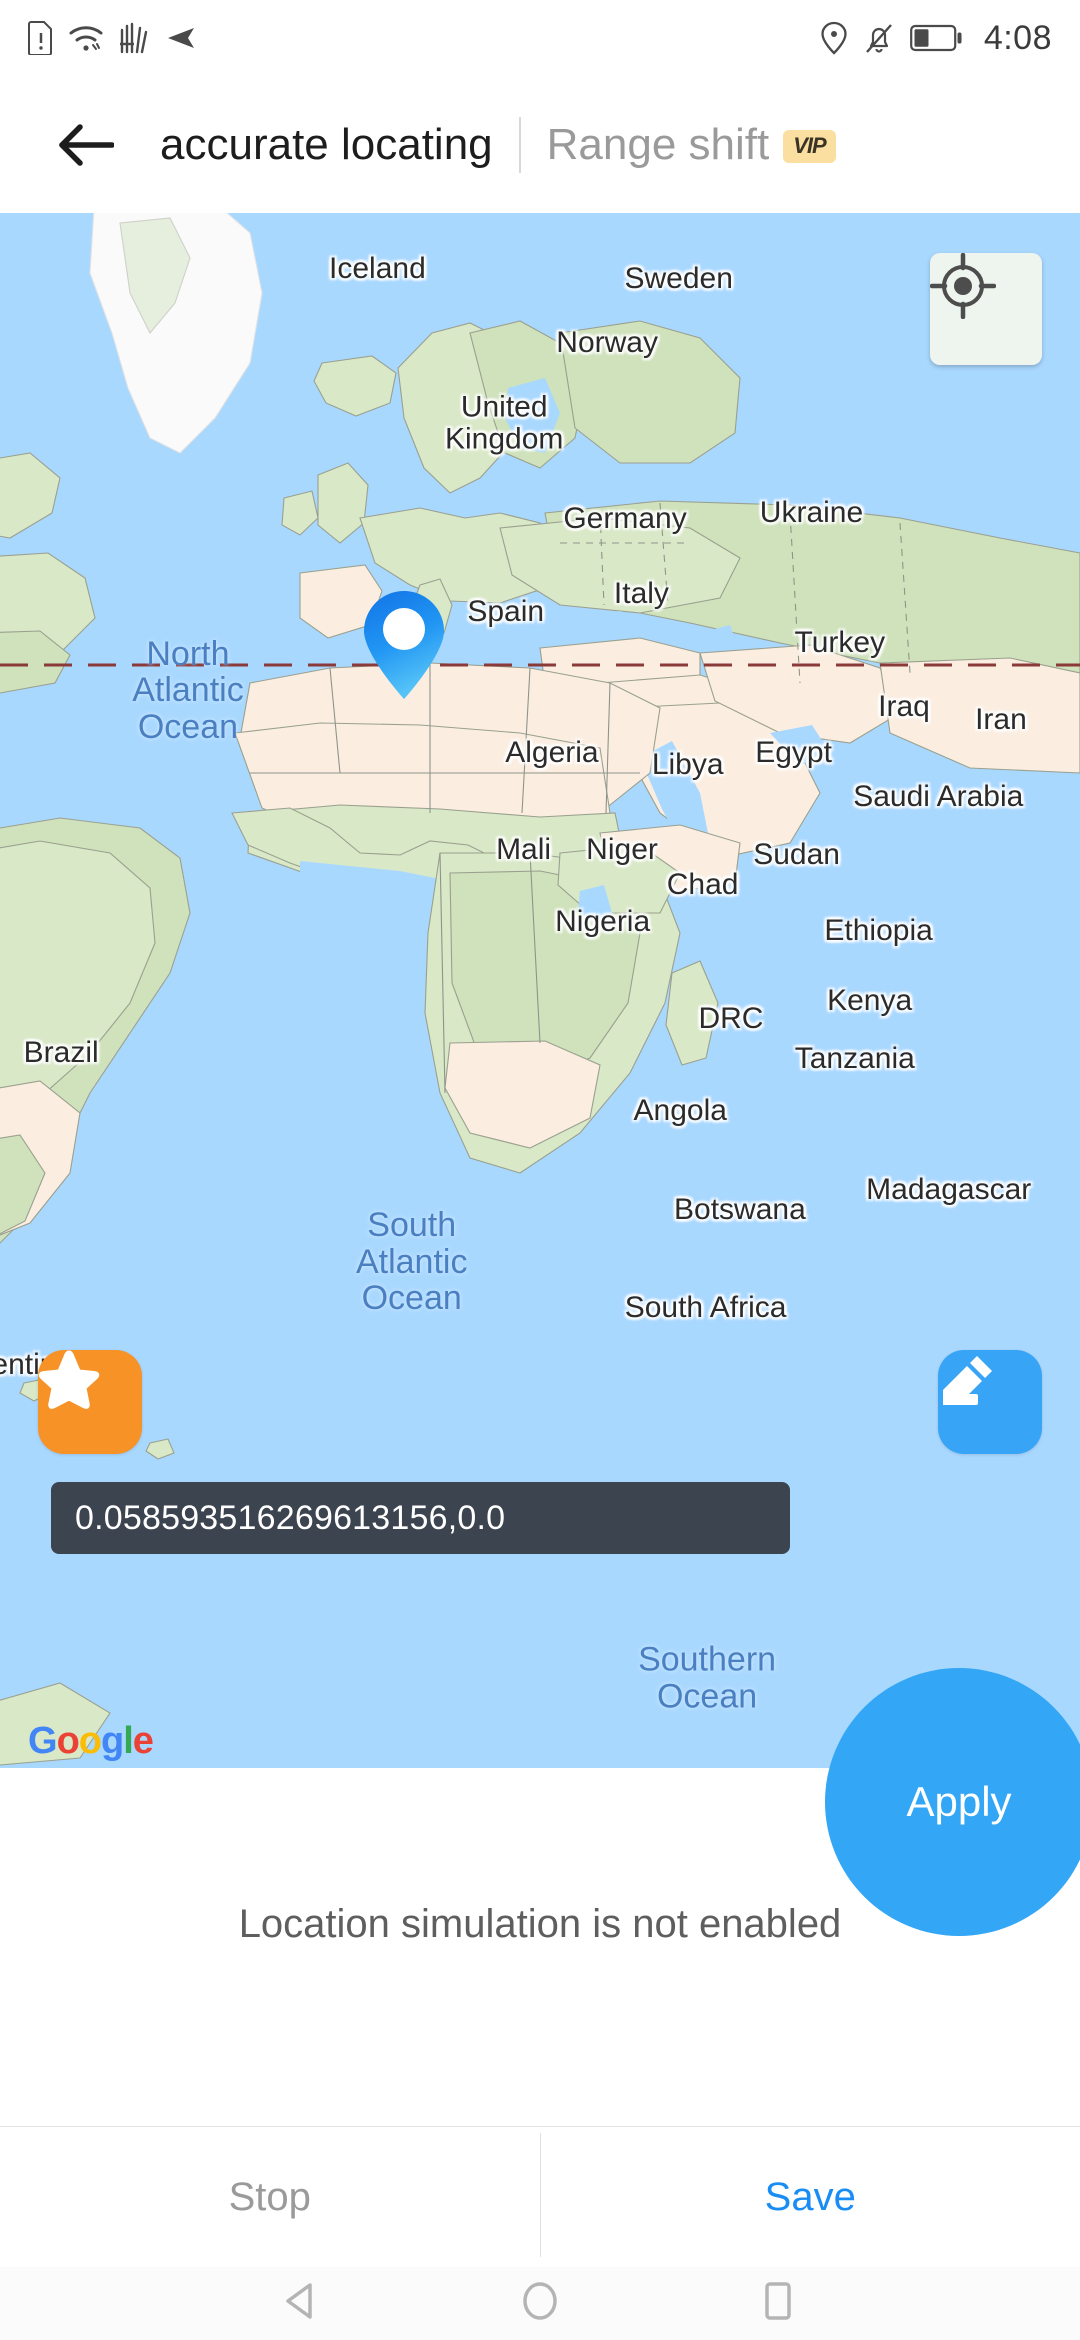  I want to click on play-triangle-icon, so click(181, 38).